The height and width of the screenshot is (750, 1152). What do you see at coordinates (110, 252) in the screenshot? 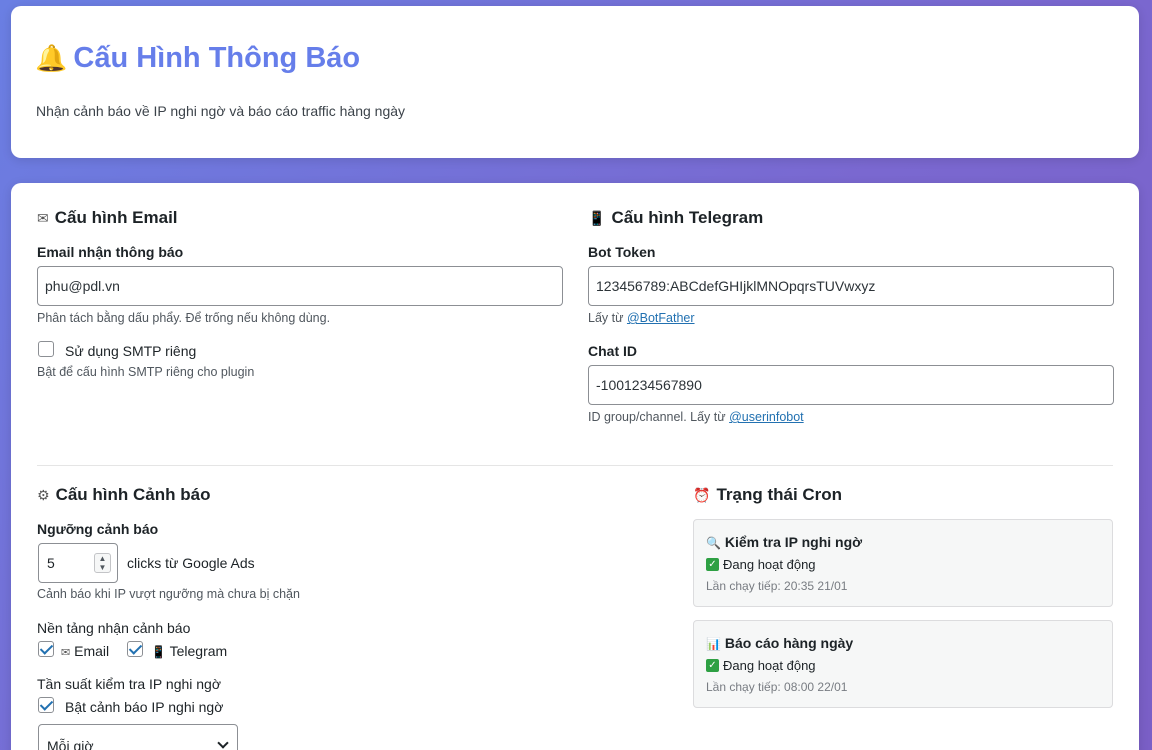
I see `email-label: Email nhận thông báo` at bounding box center [110, 252].